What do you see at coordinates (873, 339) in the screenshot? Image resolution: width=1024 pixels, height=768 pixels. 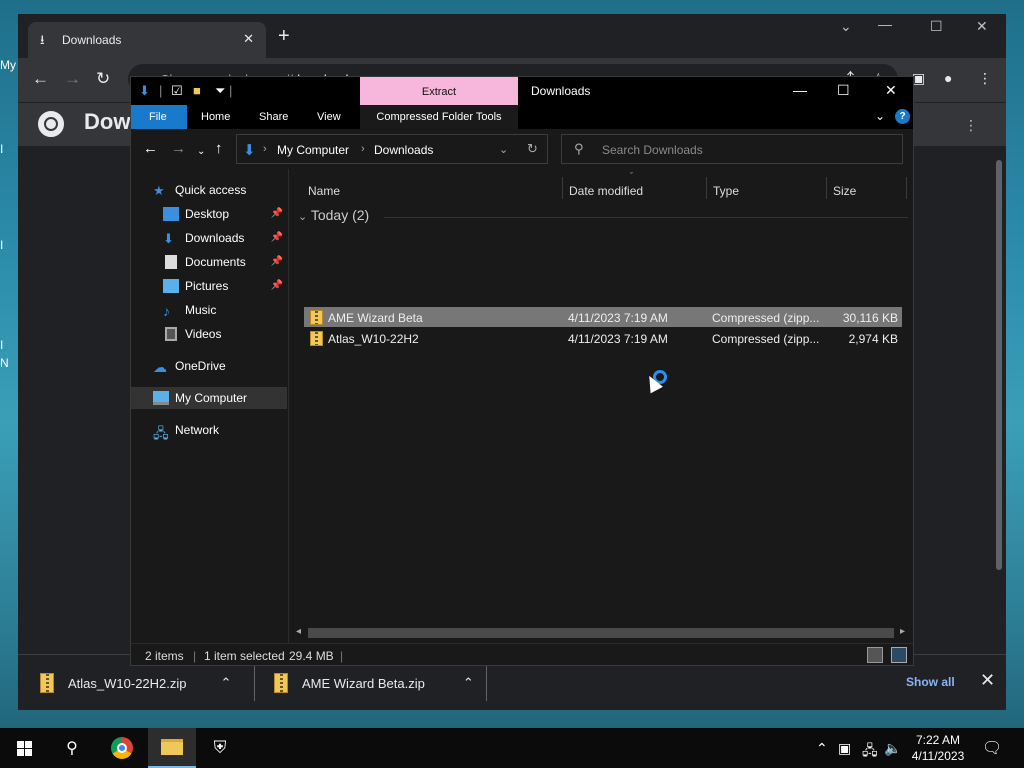 I see `file-size: 2,974 KB` at bounding box center [873, 339].